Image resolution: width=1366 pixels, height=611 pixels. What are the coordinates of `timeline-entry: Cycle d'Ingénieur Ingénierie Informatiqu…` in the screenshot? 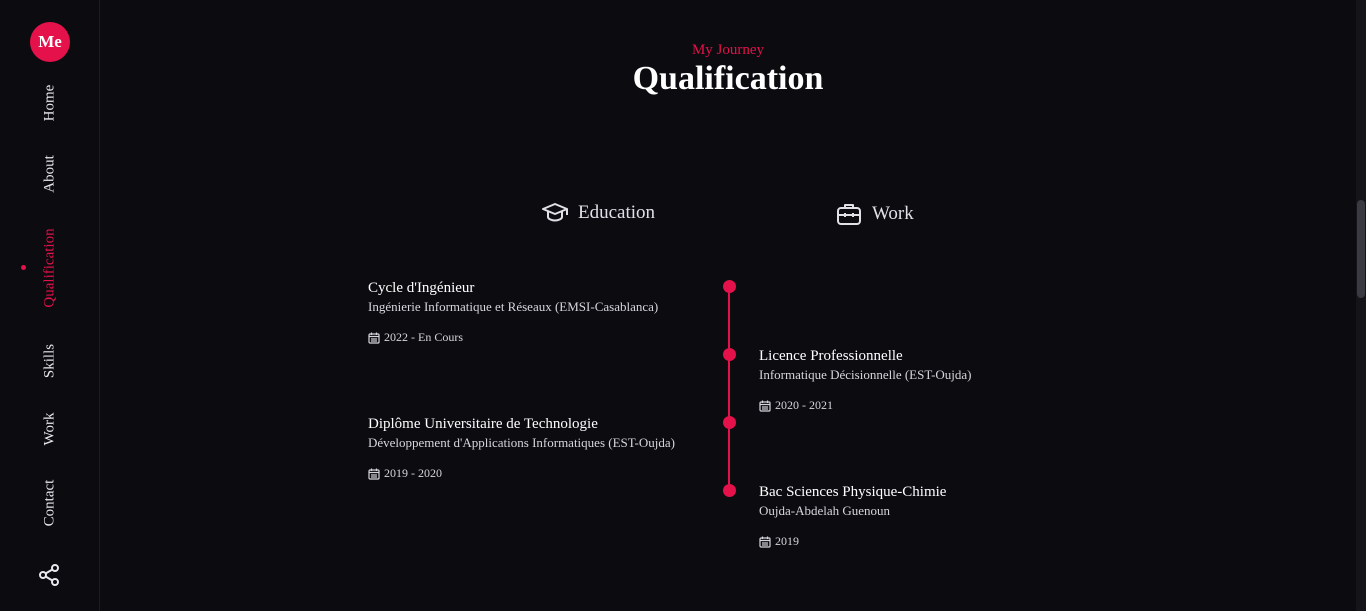 It's located at (513, 312).